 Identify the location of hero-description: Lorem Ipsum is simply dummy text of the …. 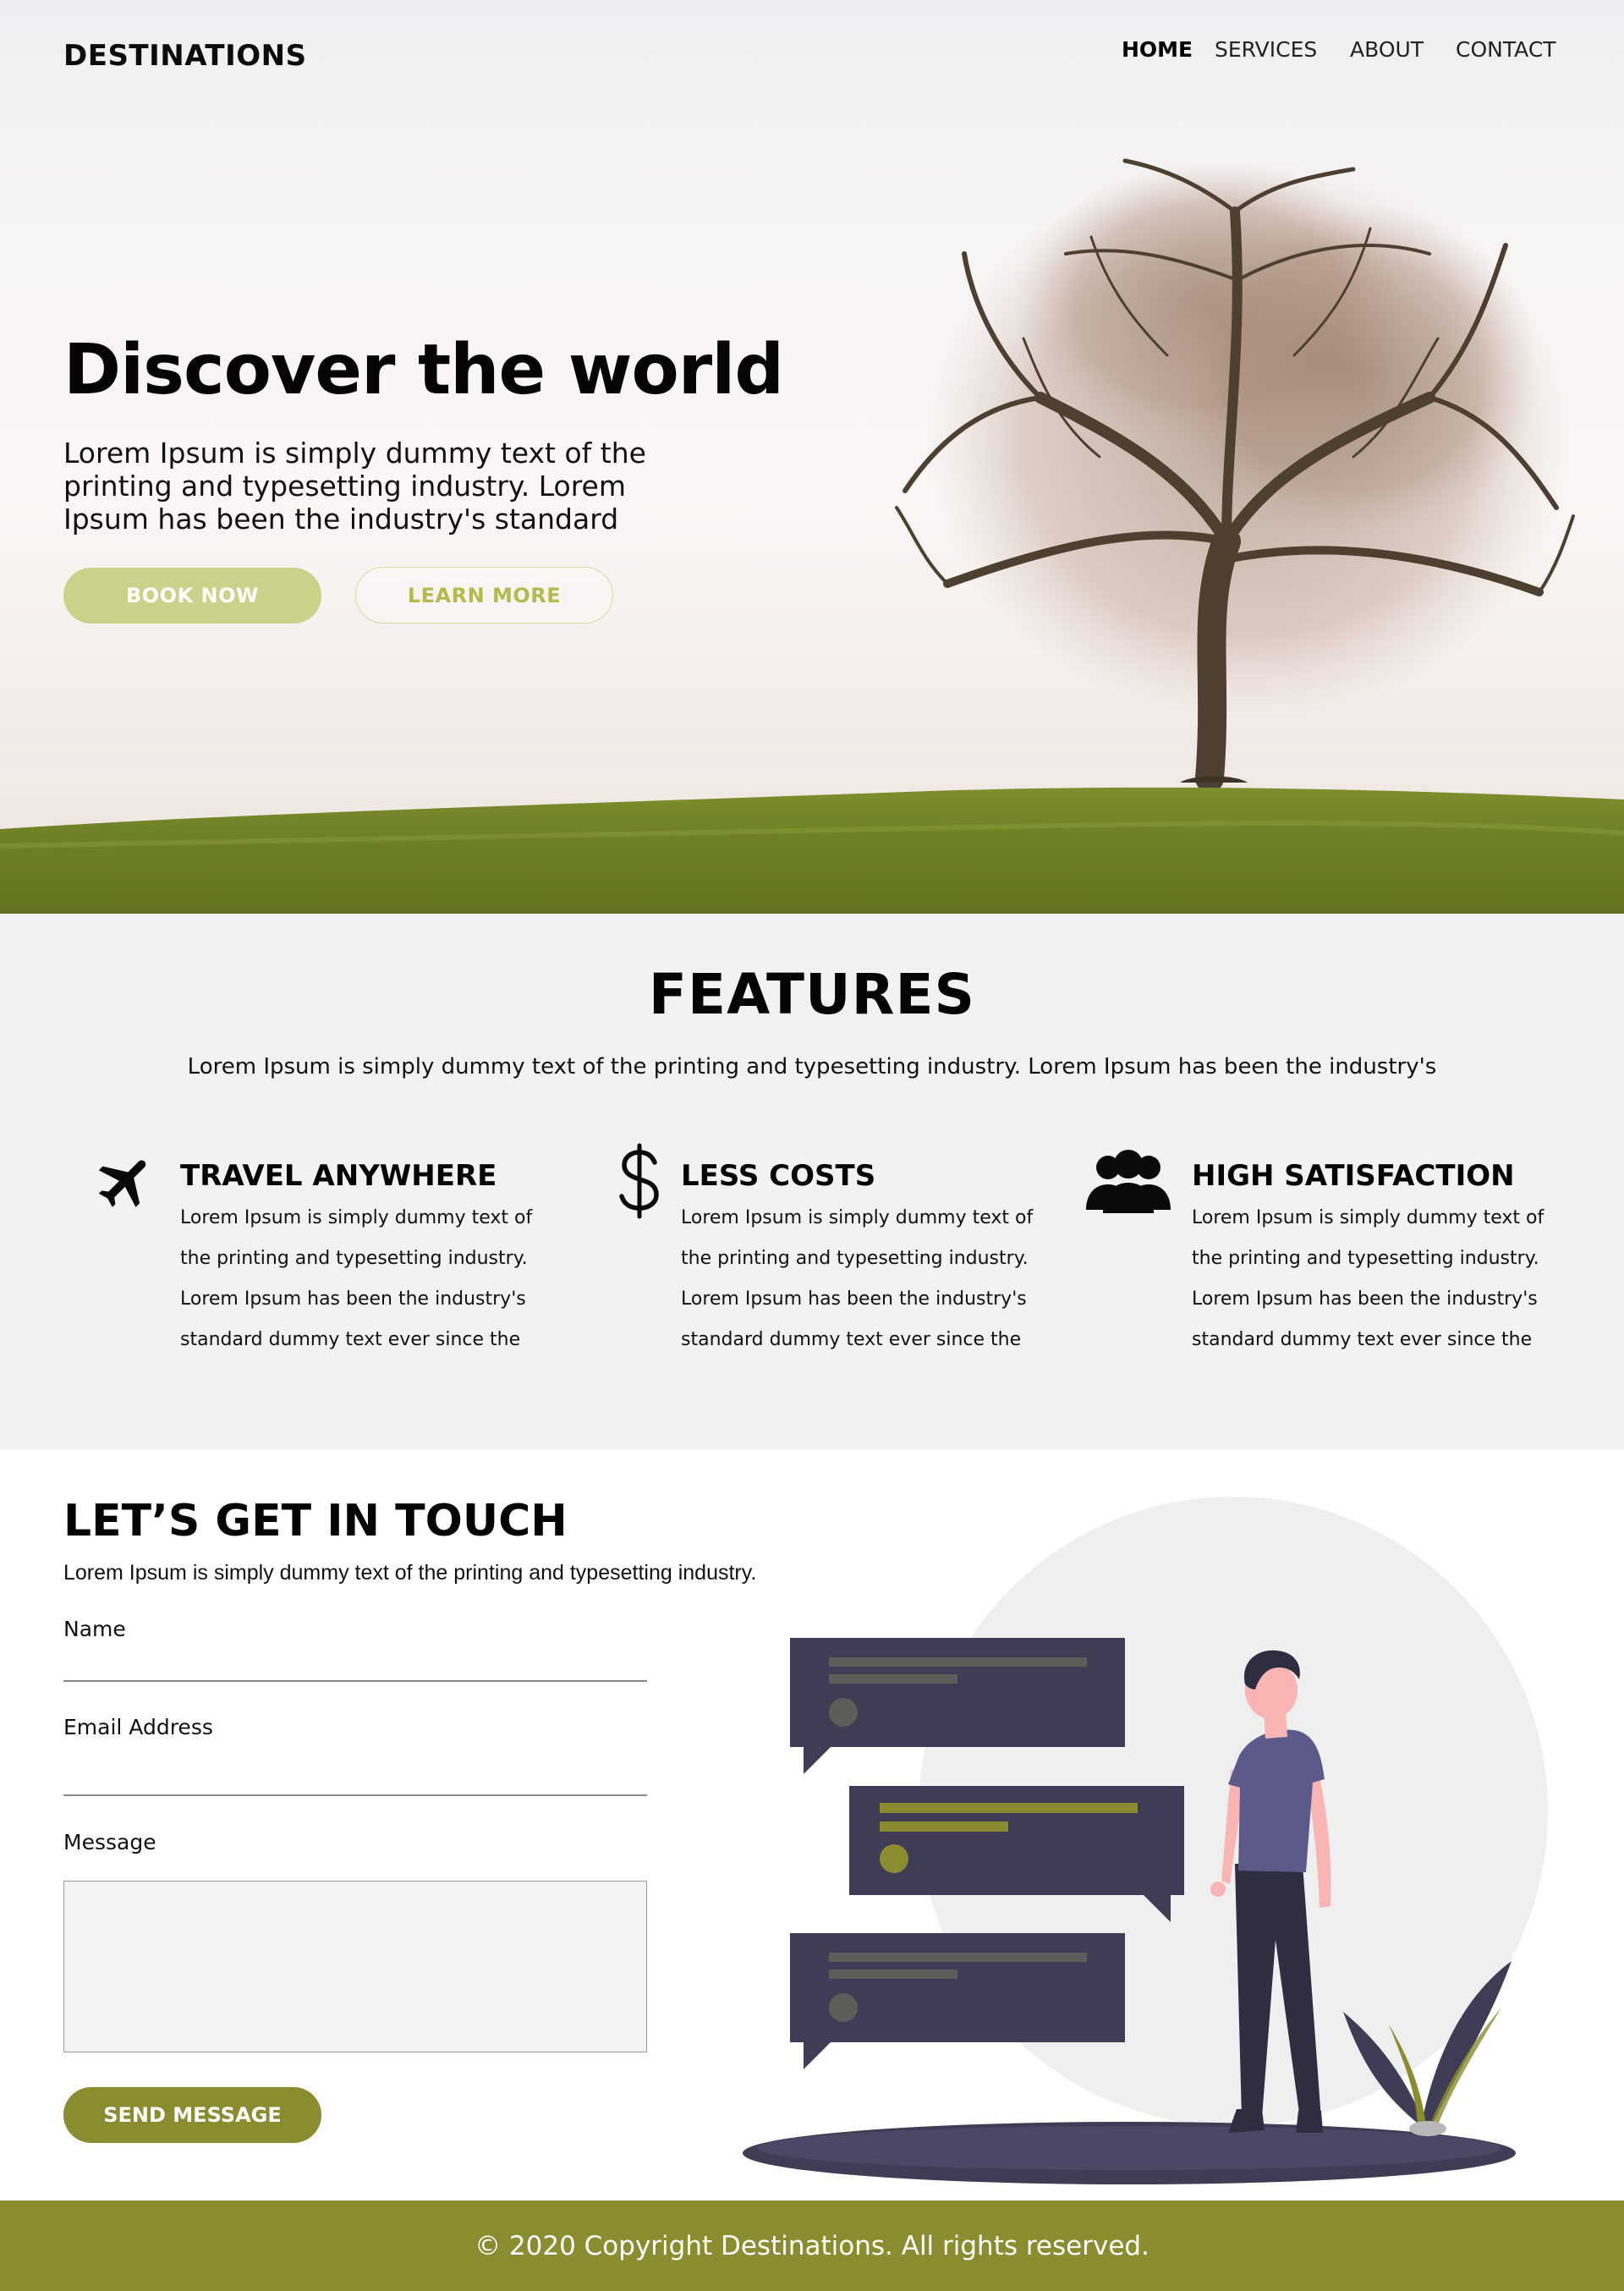
(355, 487).